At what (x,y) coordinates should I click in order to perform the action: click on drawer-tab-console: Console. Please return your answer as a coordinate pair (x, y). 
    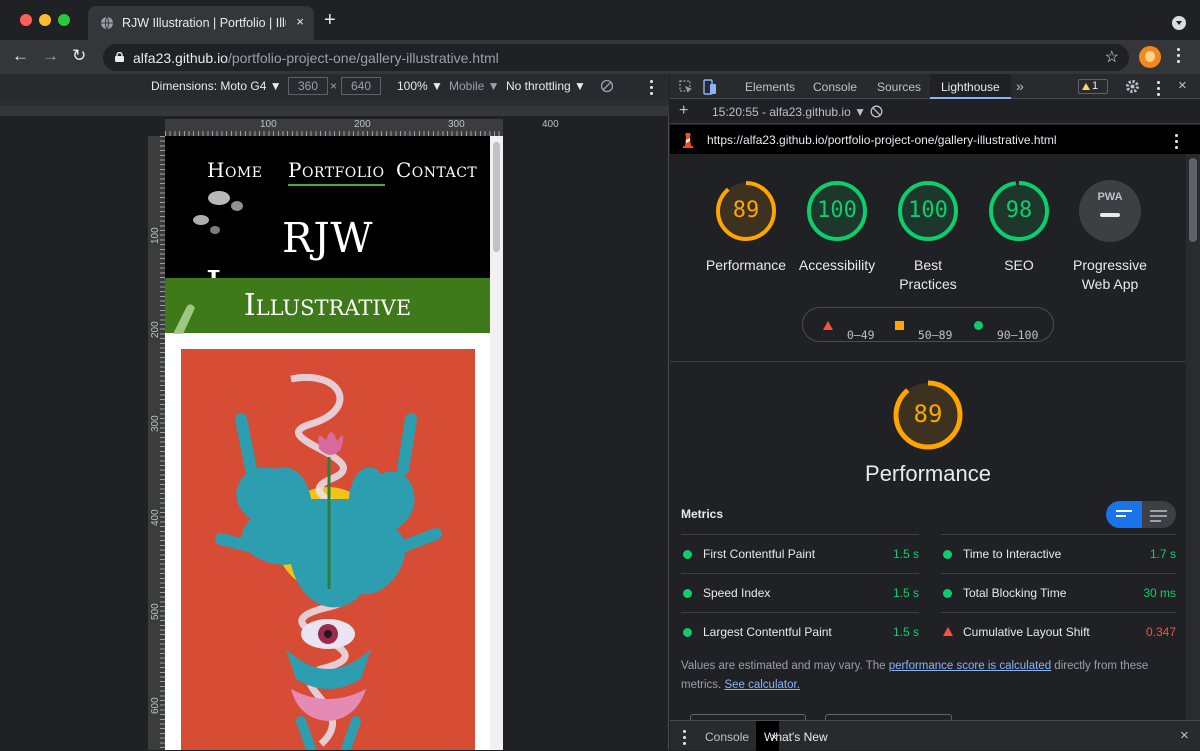
    Looking at the image, I should click on (727, 737).